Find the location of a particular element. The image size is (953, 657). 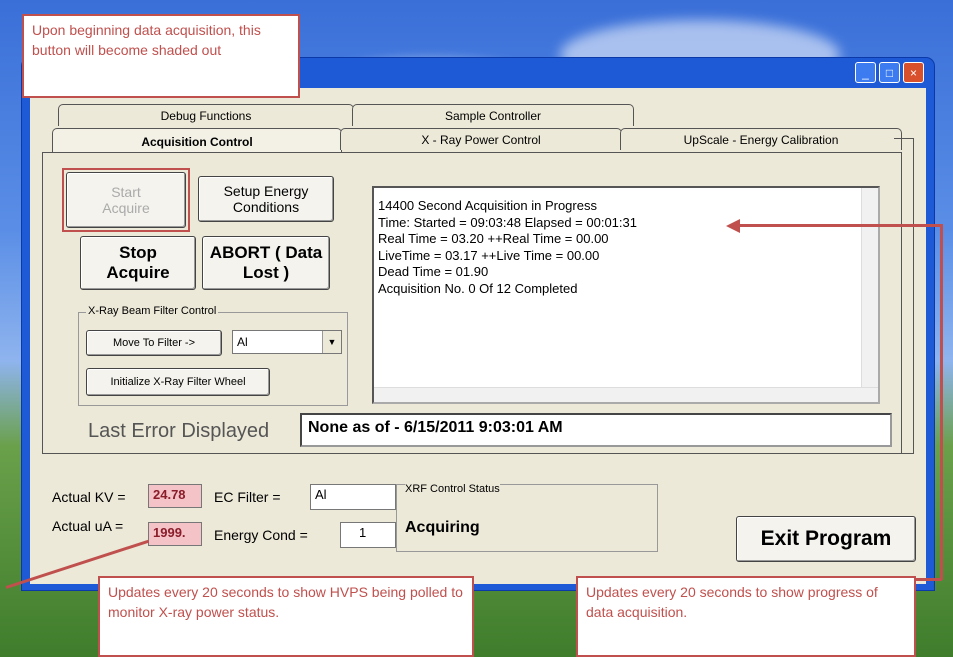

callout-arrowhead is located at coordinates (733, 226).